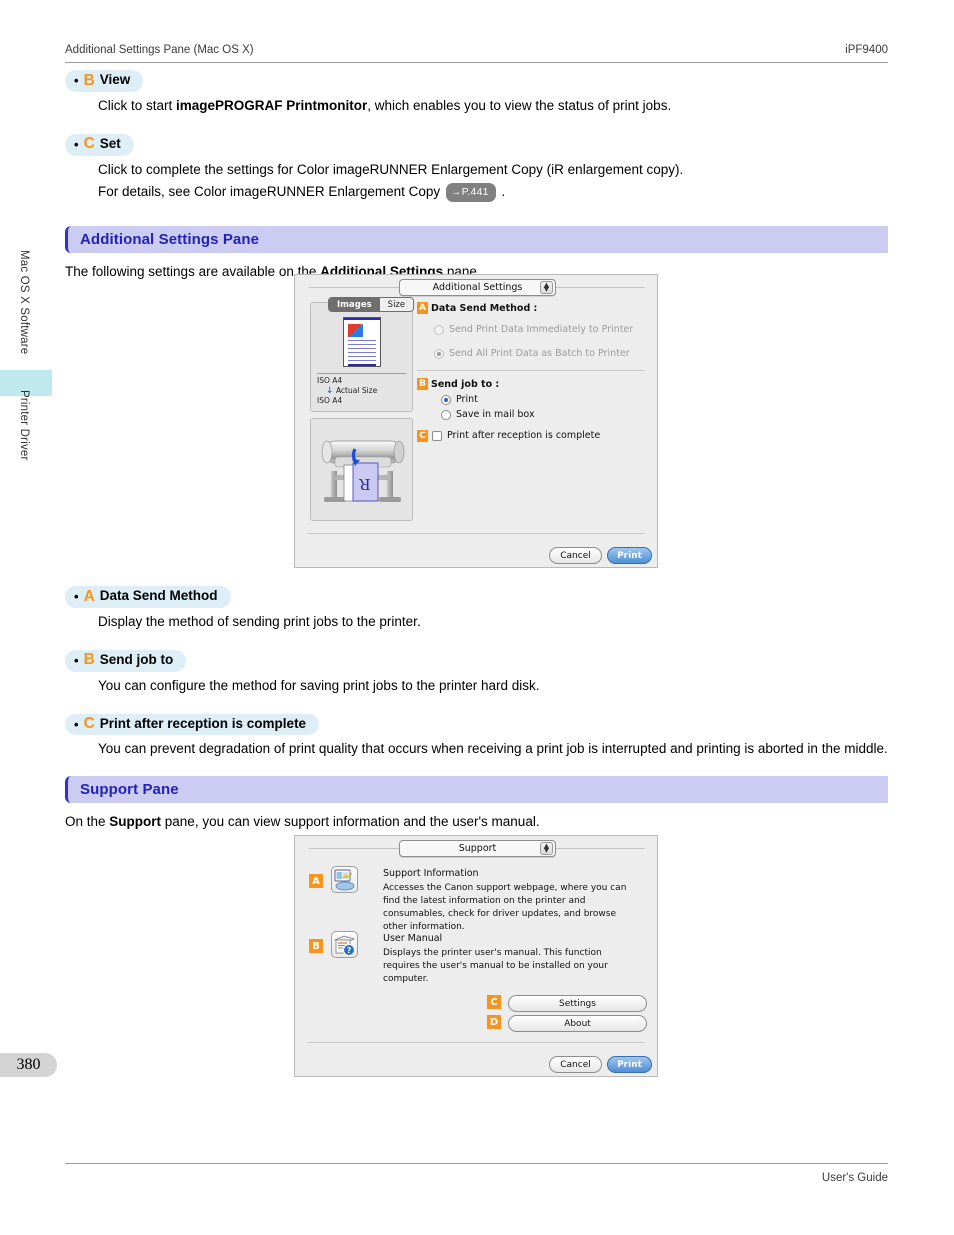 This screenshot has width=954, height=1235. What do you see at coordinates (437, 436) in the screenshot?
I see `checkbox-print-after-reception` at bounding box center [437, 436].